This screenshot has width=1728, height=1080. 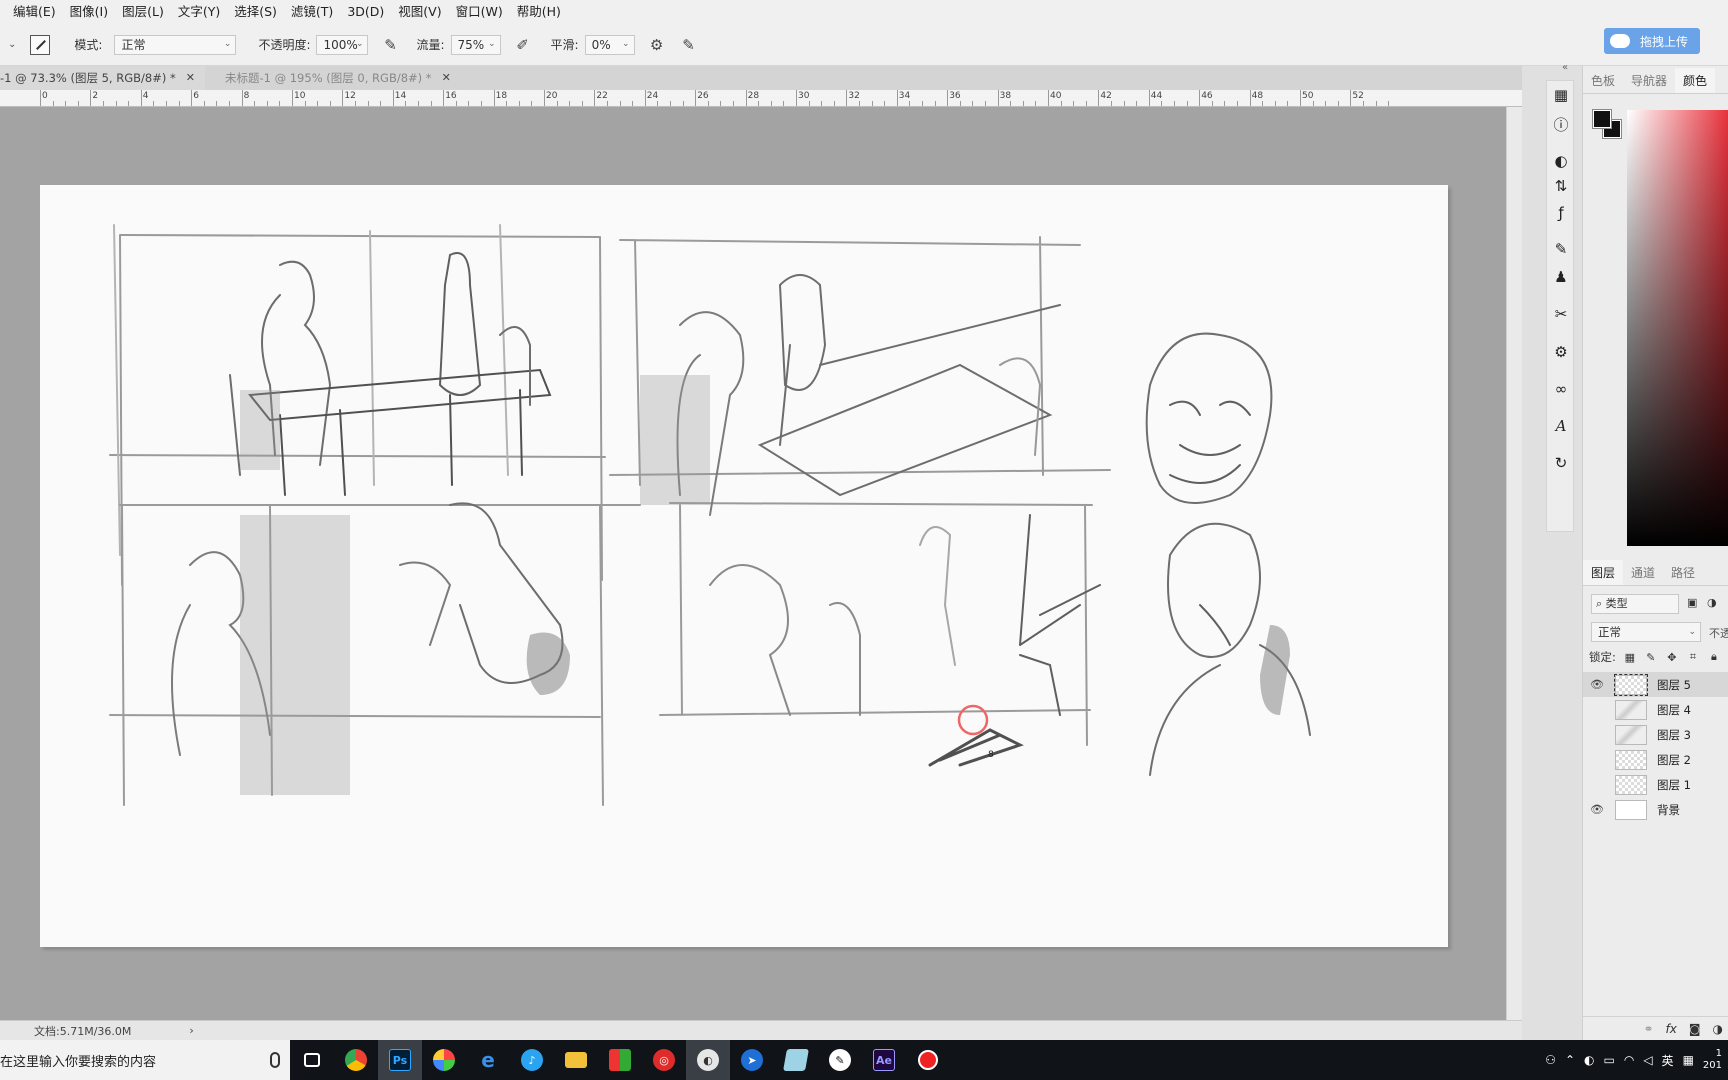 I want to click on task-view-button, so click(x=312, y=1060).